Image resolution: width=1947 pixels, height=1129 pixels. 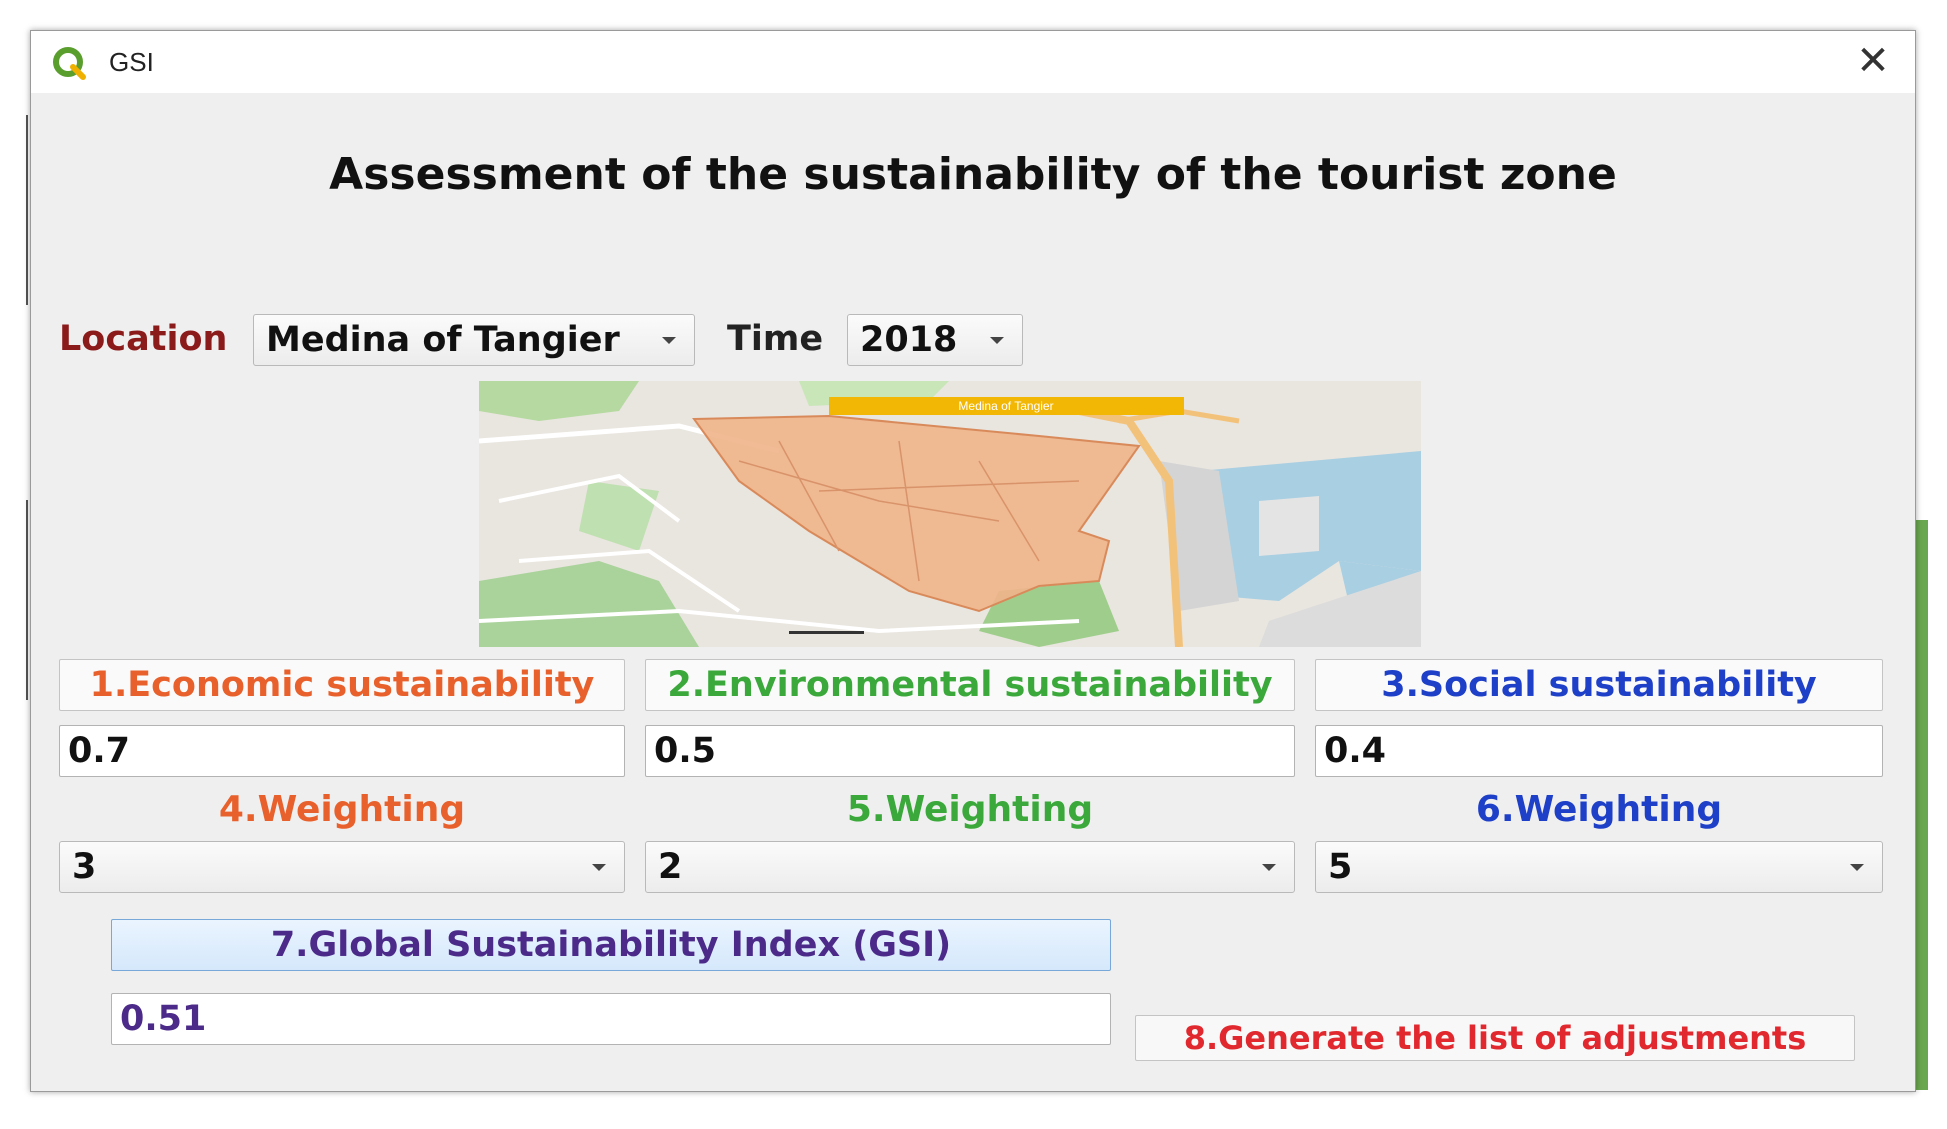 I want to click on close-icon: ✕, so click(x=1873, y=61).